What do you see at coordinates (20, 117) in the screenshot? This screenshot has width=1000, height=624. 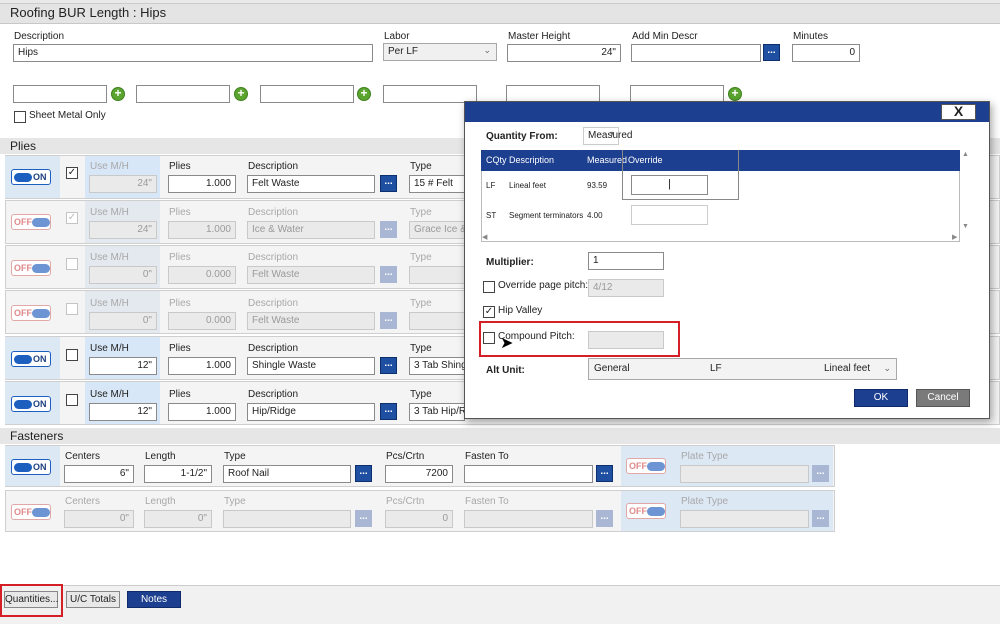 I see `sheet-metal-only-checkbox` at bounding box center [20, 117].